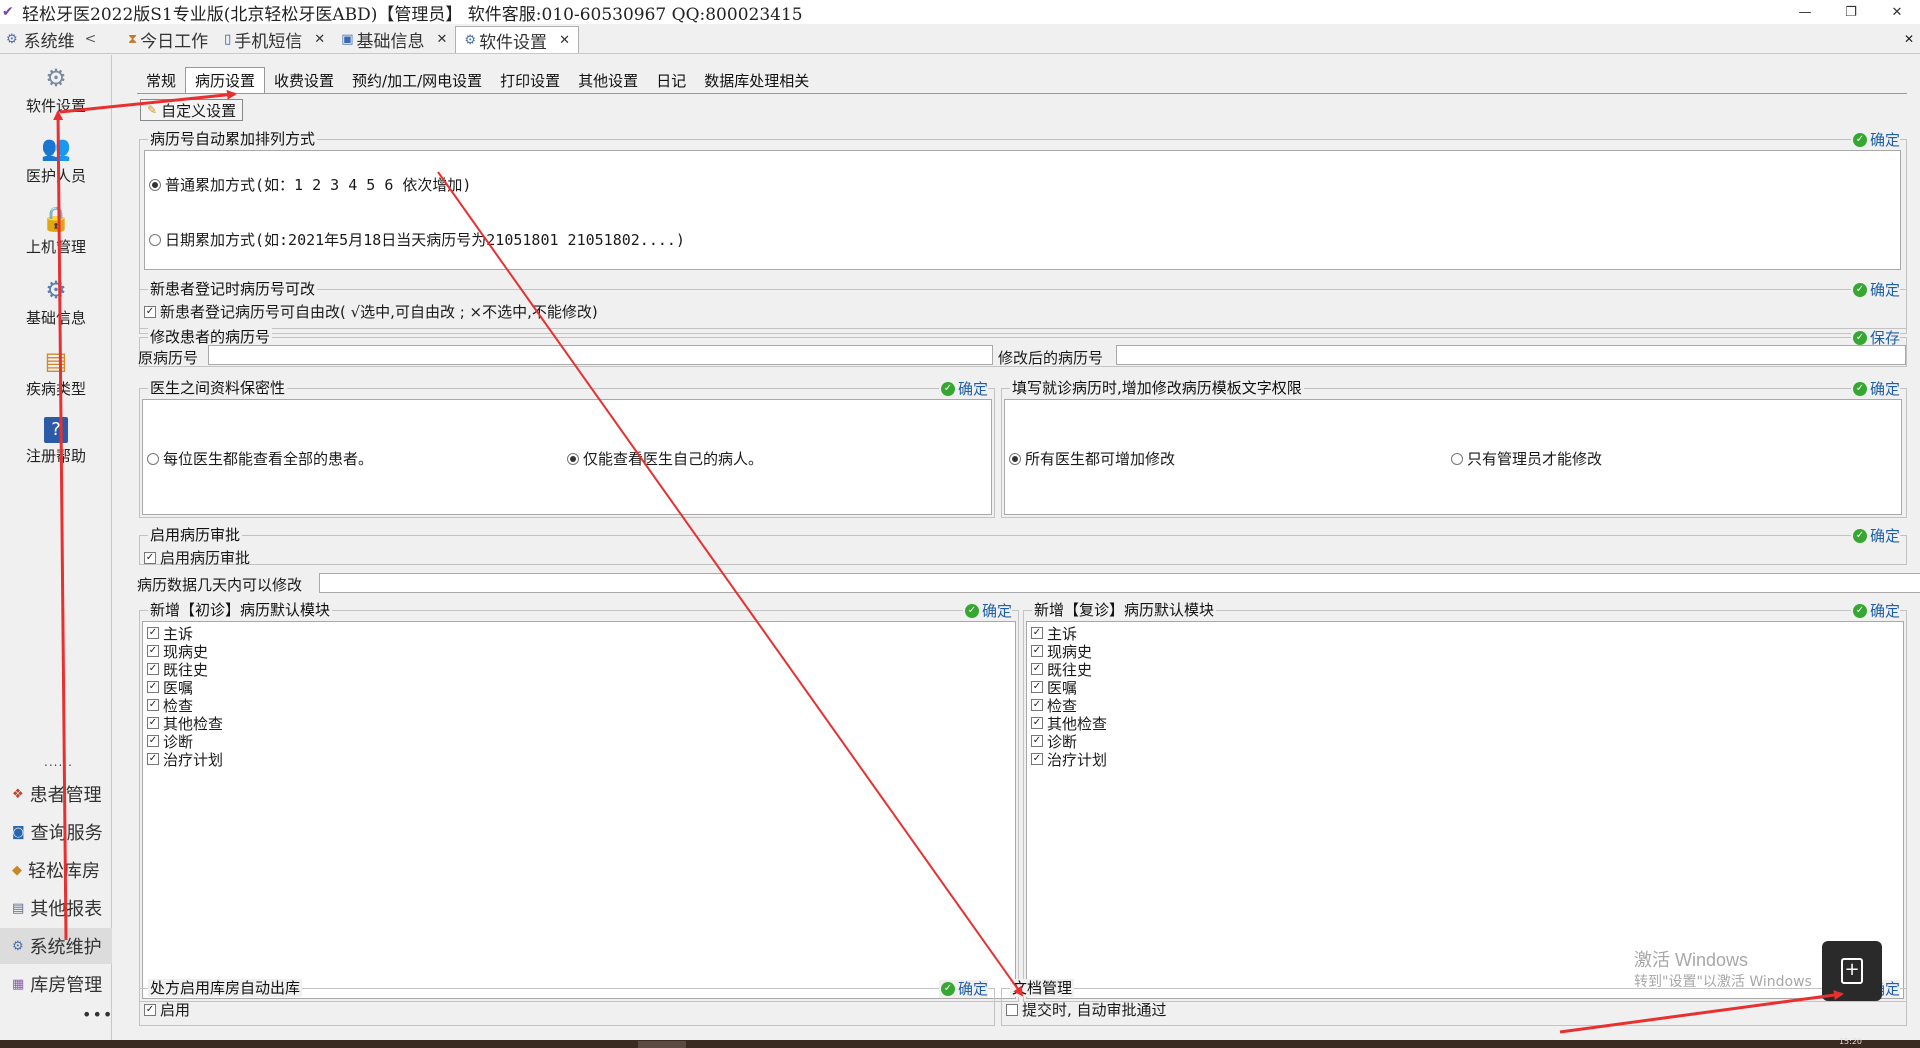  Describe the element at coordinates (671, 80) in the screenshot. I see `subtab-diary: 日记` at that location.